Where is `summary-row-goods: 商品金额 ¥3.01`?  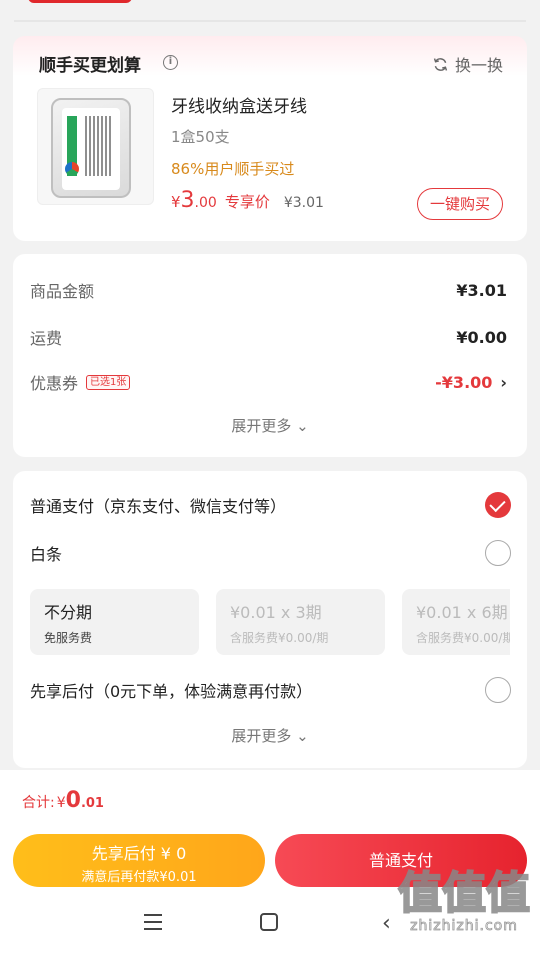 summary-row-goods: 商品金额 ¥3.01 is located at coordinates (268, 290).